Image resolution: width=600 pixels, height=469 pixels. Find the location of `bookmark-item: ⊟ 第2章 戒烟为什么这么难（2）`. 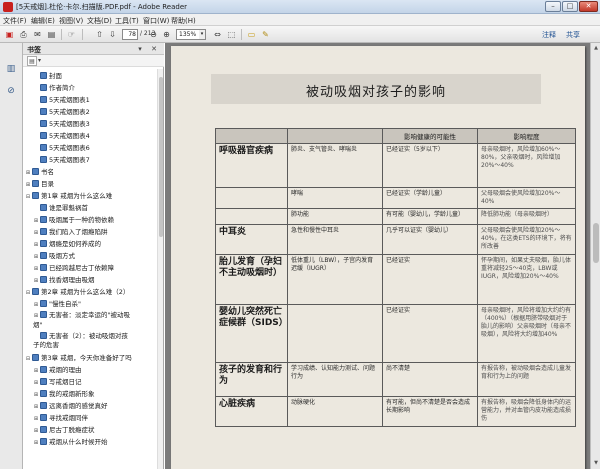

bookmark-item: ⊟ 第2章 戒烟为什么这么难（2） is located at coordinates (77, 292).